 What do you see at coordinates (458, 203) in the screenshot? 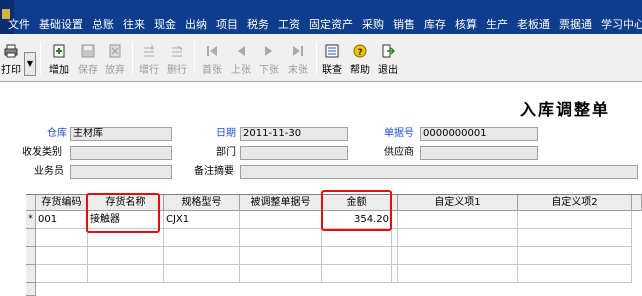
I see `col-header-custom-1: 自定义项1` at bounding box center [458, 203].